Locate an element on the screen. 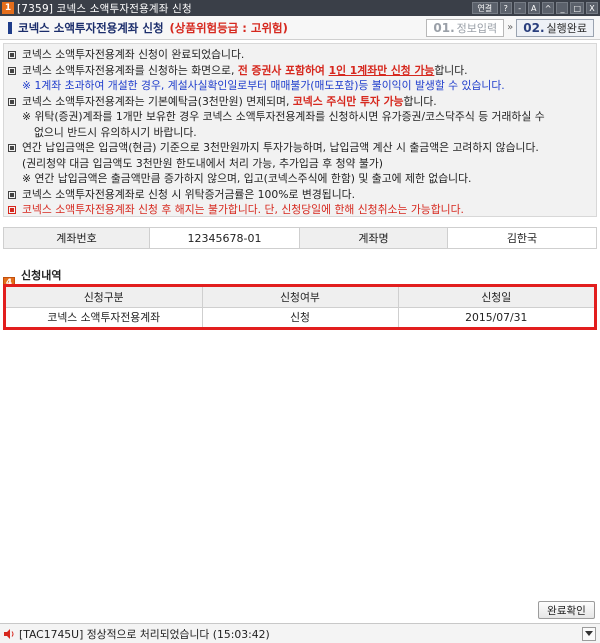 This screenshot has width=600, height=643. notice-line-1: 코넥스 소액투자전용계좌 신청이 완료되었습니다. is located at coordinates (300, 55).